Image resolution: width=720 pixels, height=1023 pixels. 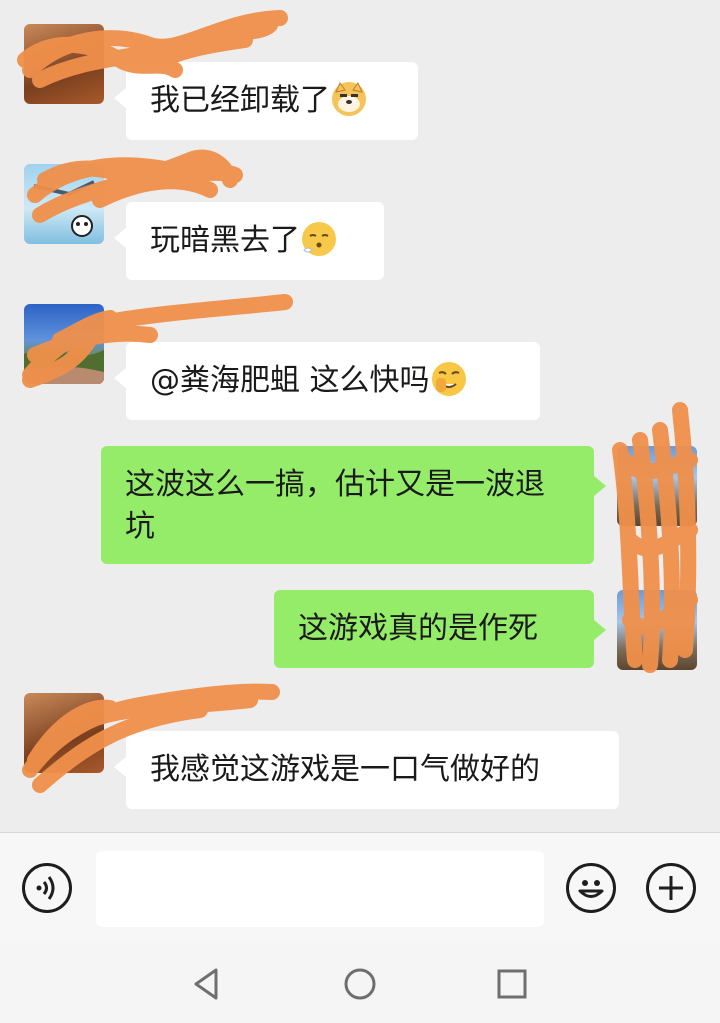 I want to click on doge-emoji-icon, so click(x=349, y=99).